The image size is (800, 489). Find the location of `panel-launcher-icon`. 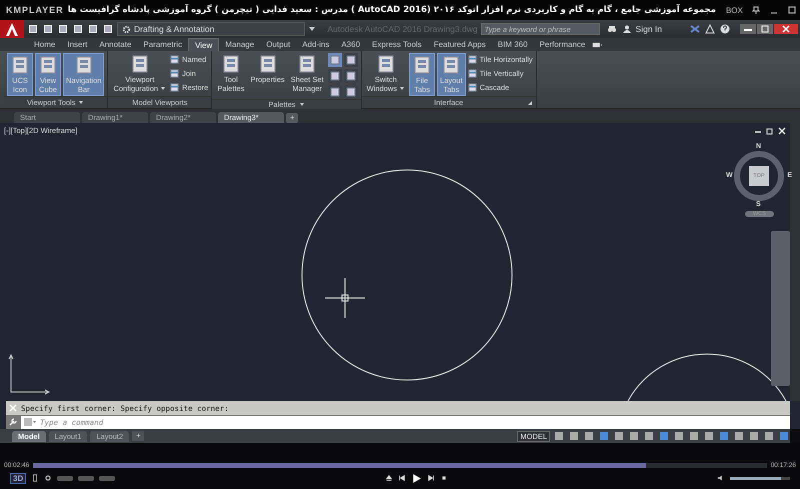

panel-launcher-icon is located at coordinates (529, 103).